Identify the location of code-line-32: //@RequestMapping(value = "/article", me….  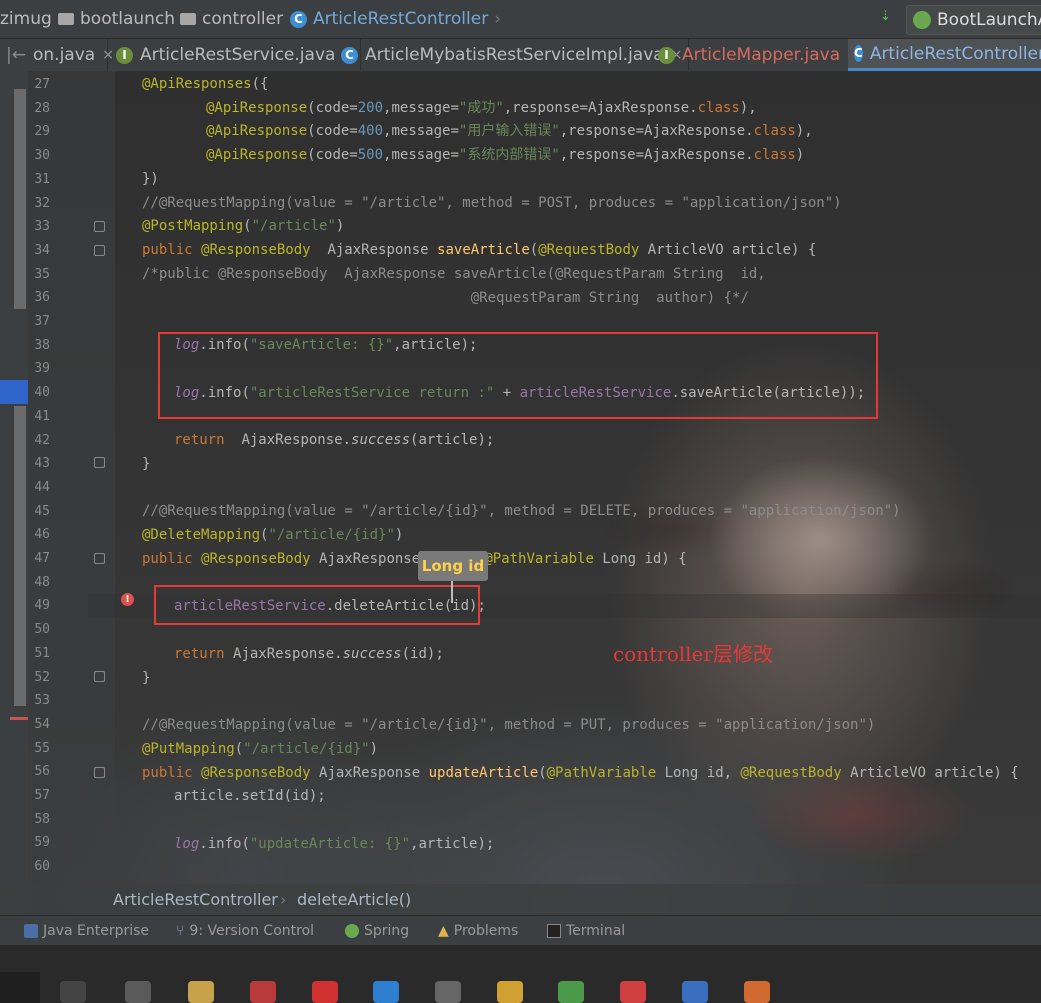
(492, 203).